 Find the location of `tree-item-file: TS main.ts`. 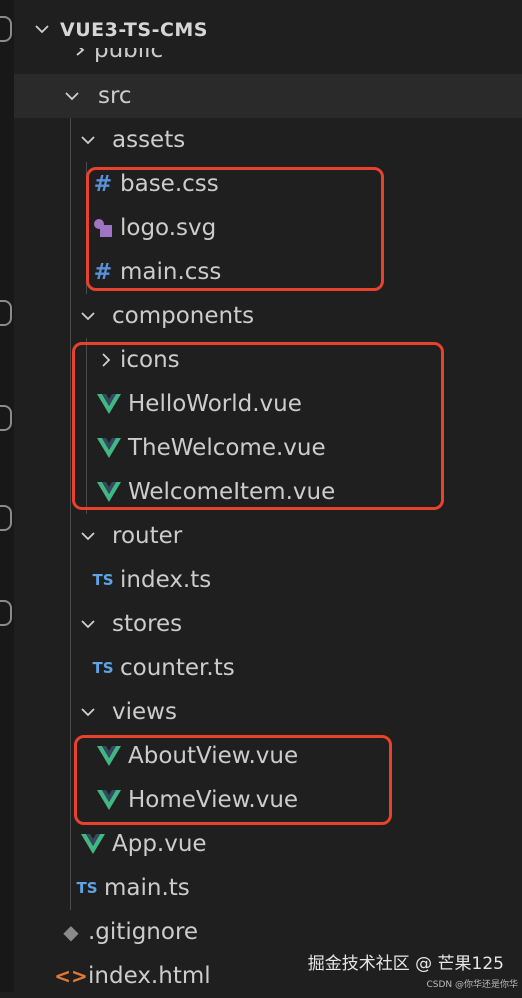

tree-item-file: TS main.ts is located at coordinates (268, 888).